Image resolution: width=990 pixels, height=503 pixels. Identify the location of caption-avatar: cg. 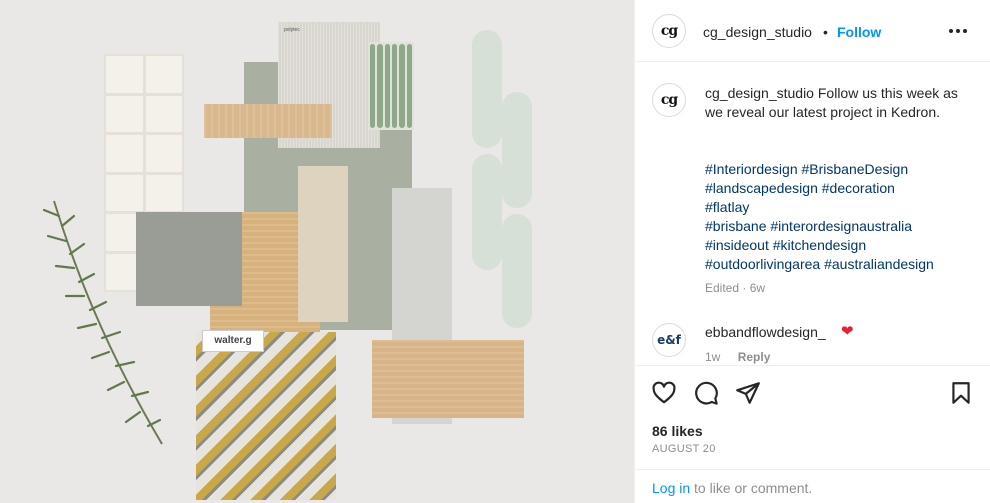
(669, 100).